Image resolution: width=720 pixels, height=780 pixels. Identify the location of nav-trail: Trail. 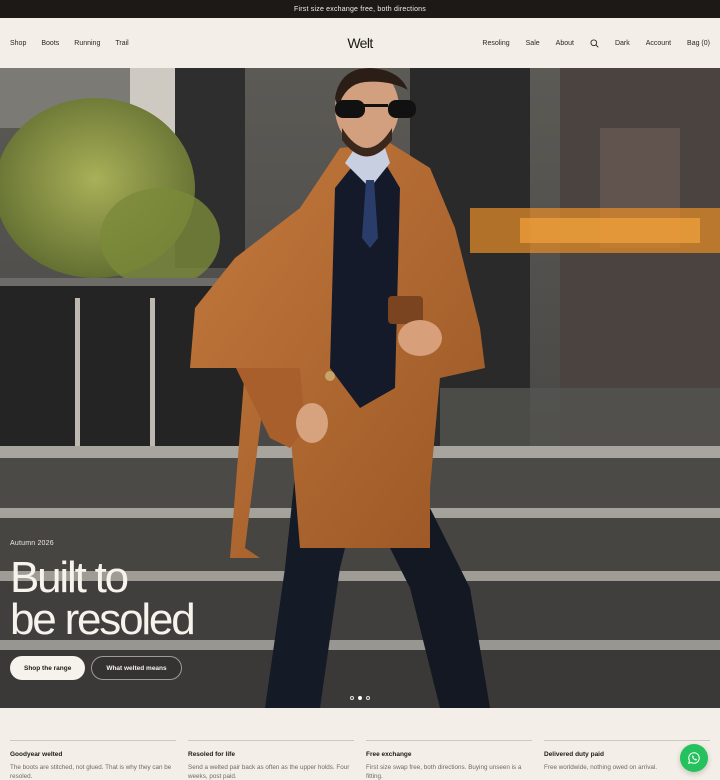
(121, 43).